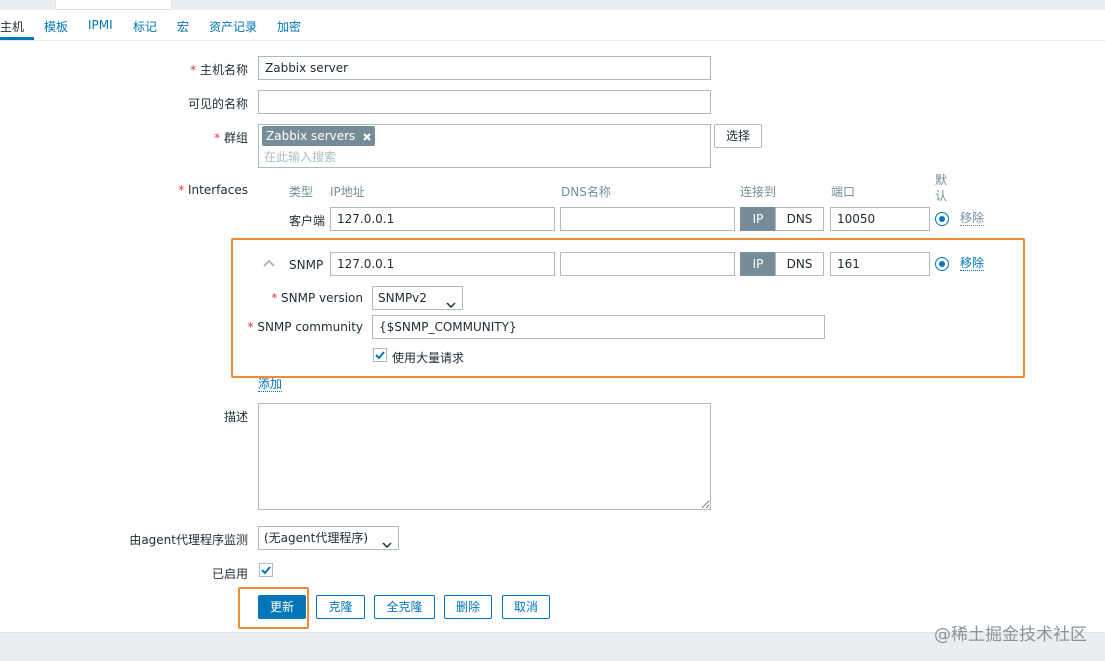 This screenshot has width=1105, height=661. I want to click on active-tab-indicator, so click(17, 38).